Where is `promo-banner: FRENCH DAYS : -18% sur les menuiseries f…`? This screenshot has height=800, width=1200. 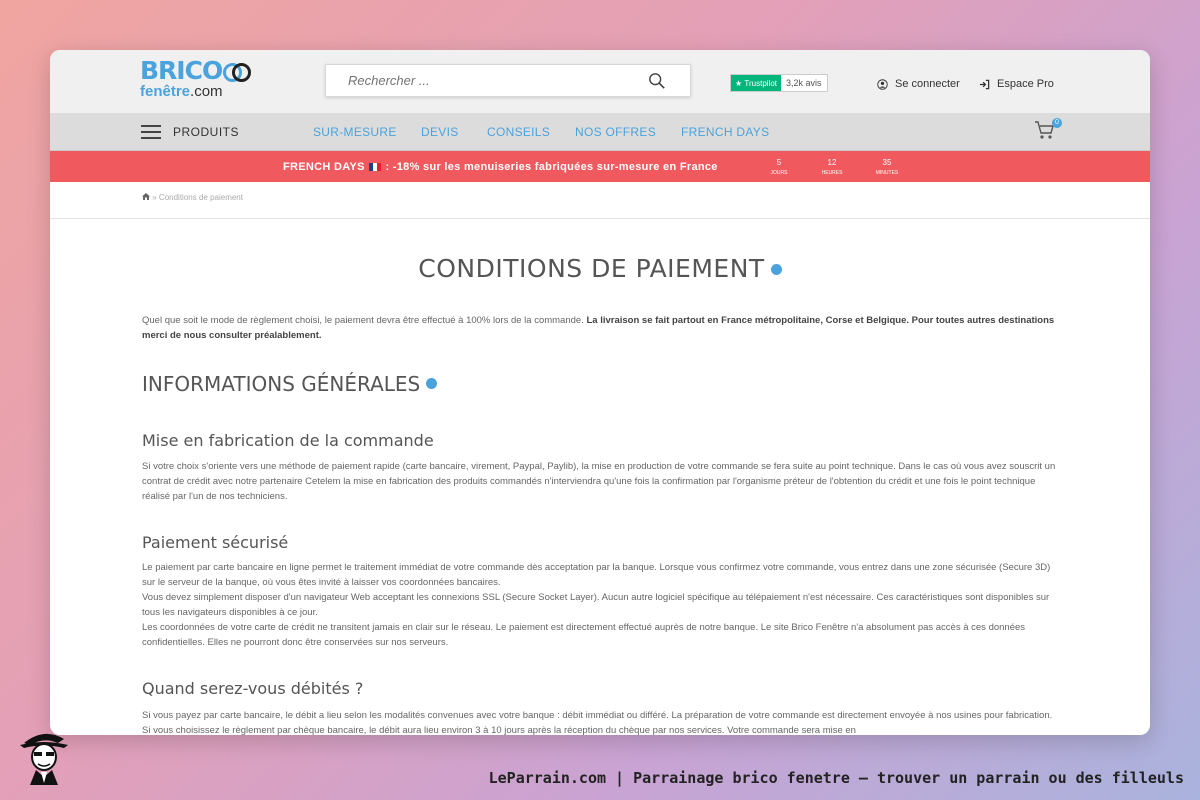 promo-banner: FRENCH DAYS : -18% sur les menuiseries f… is located at coordinates (600, 166).